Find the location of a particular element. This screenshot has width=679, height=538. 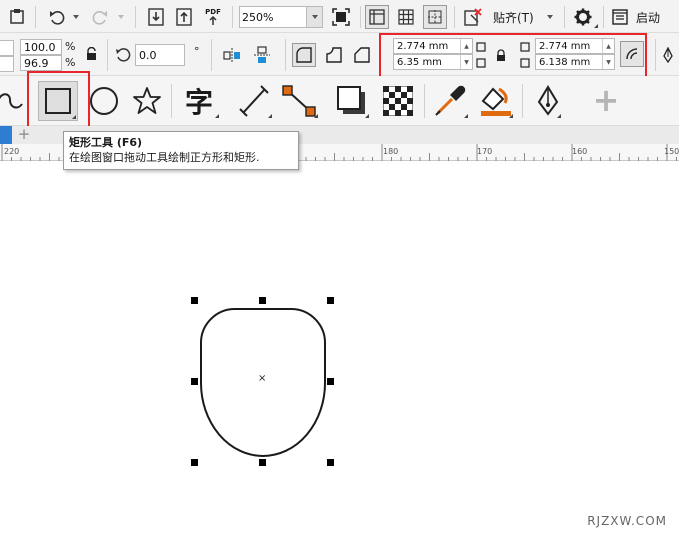

connector-flyout-icon is located at coordinates (316, 116).